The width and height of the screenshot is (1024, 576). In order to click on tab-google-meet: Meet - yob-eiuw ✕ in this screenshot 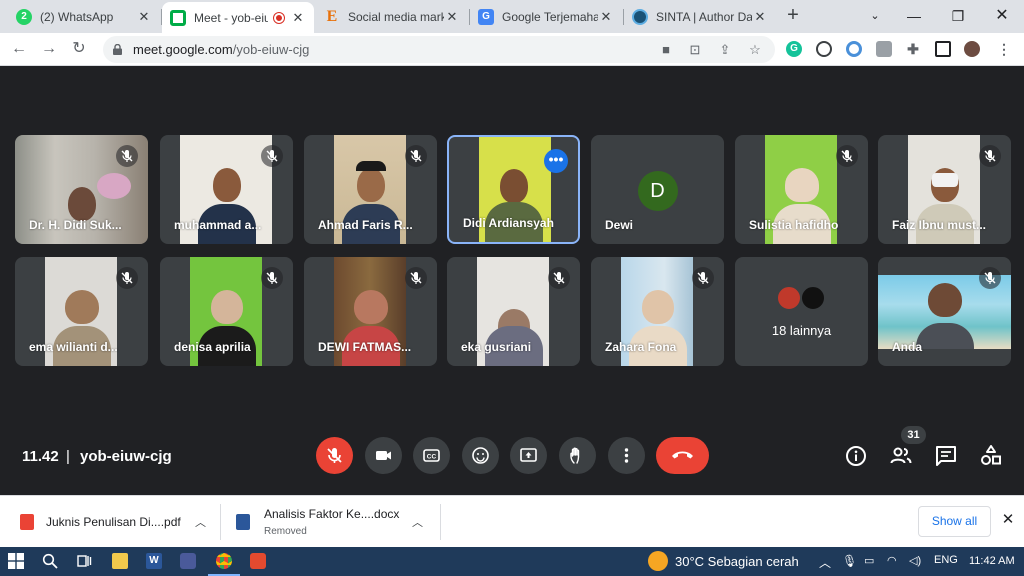, I will do `click(238, 17)`.